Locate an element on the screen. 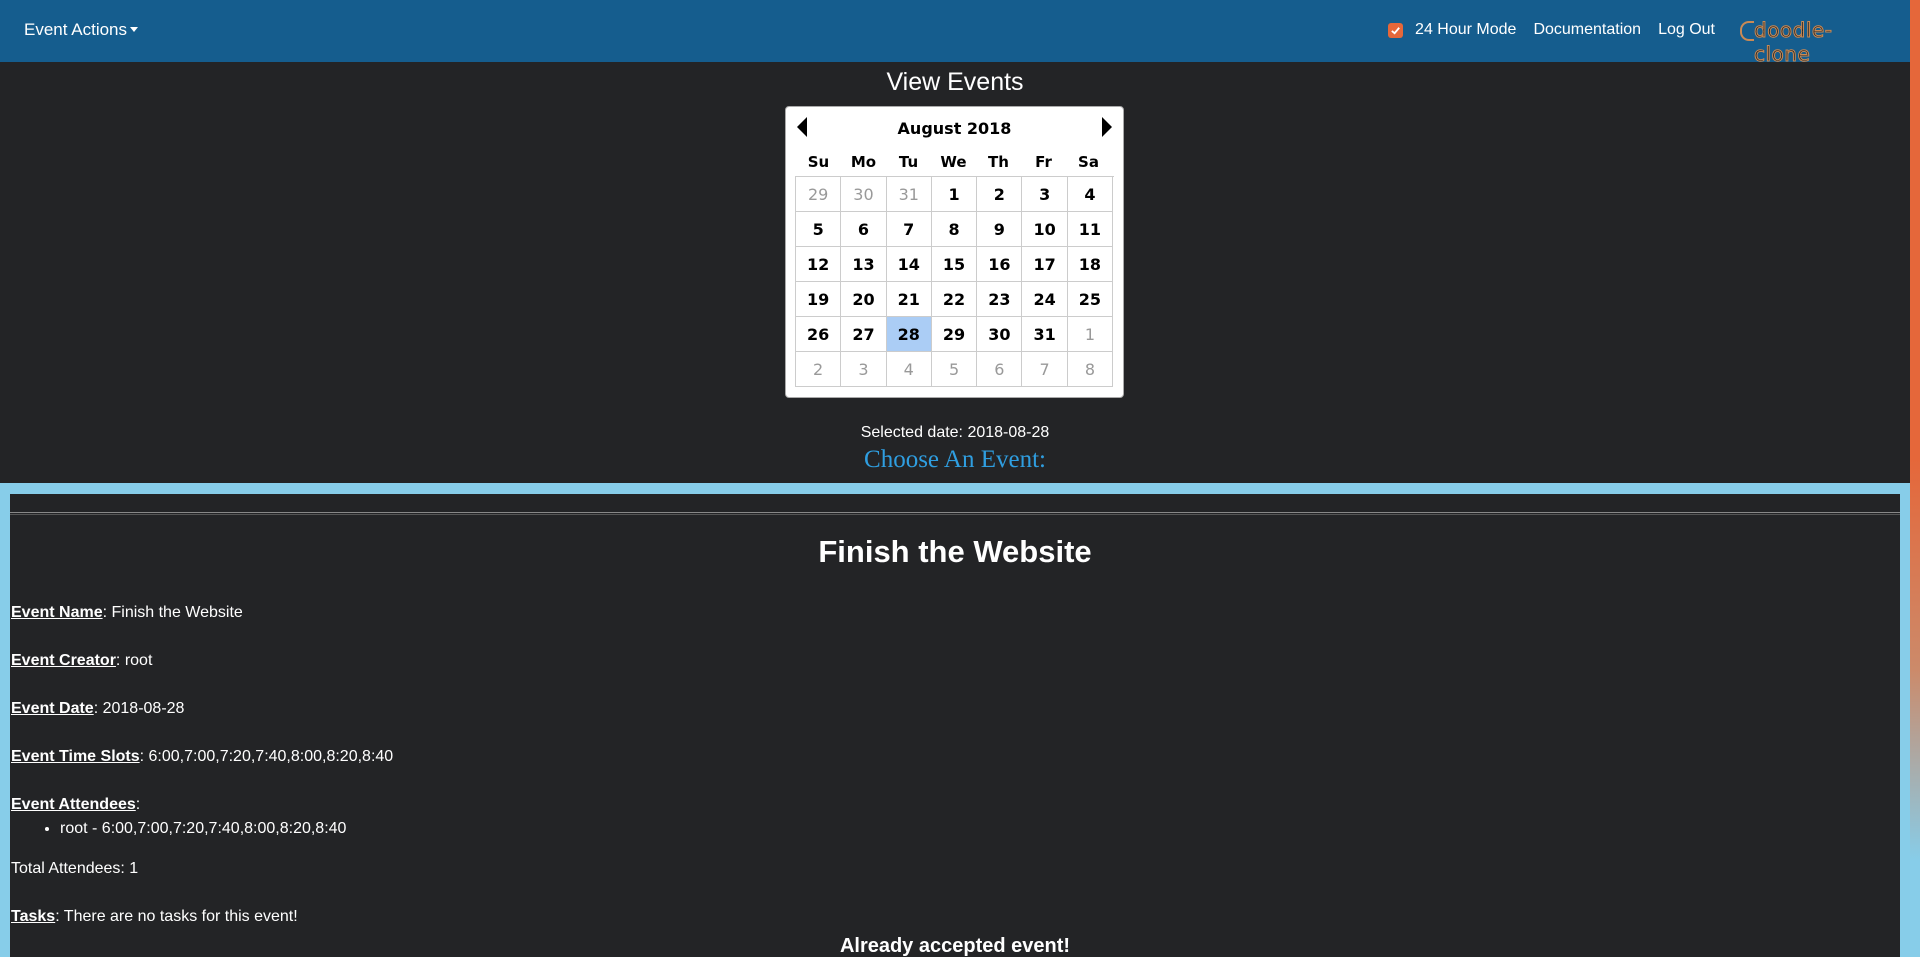 The width and height of the screenshot is (1920, 957). event-date-field: Event Date: 2018-08-28 is located at coordinates (97, 709).